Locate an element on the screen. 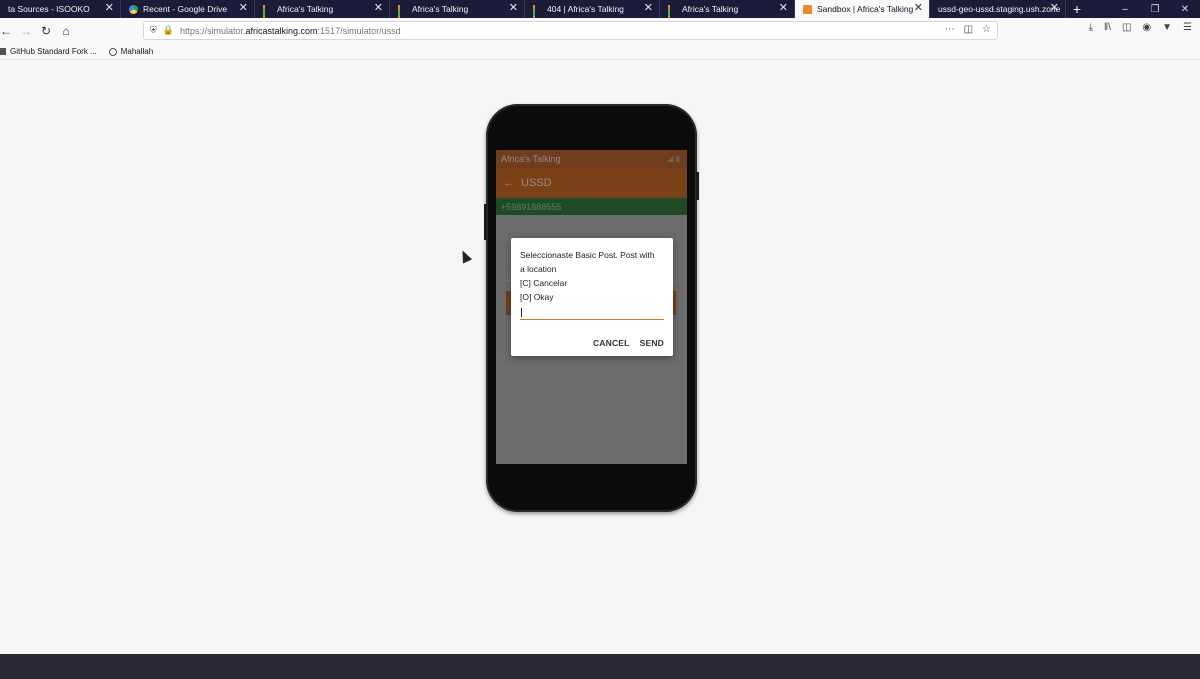 This screenshot has height=679, width=1200. text-caret is located at coordinates (521, 312).